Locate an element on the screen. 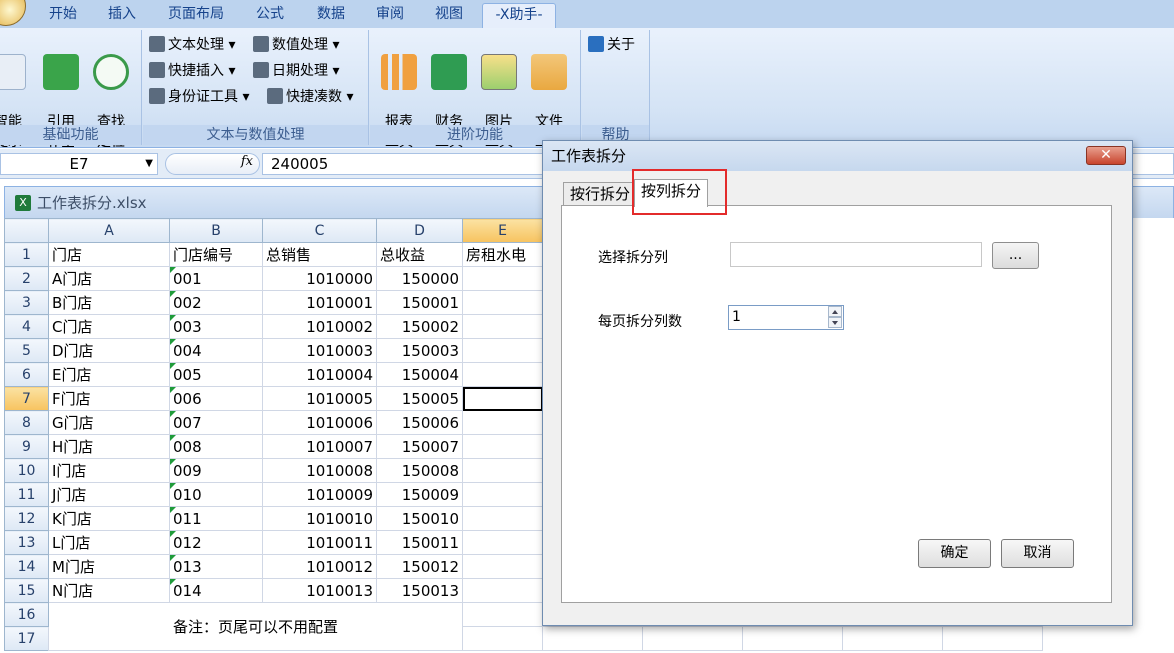 The image size is (1174, 653). row-header: 15 is located at coordinates (26, 590).